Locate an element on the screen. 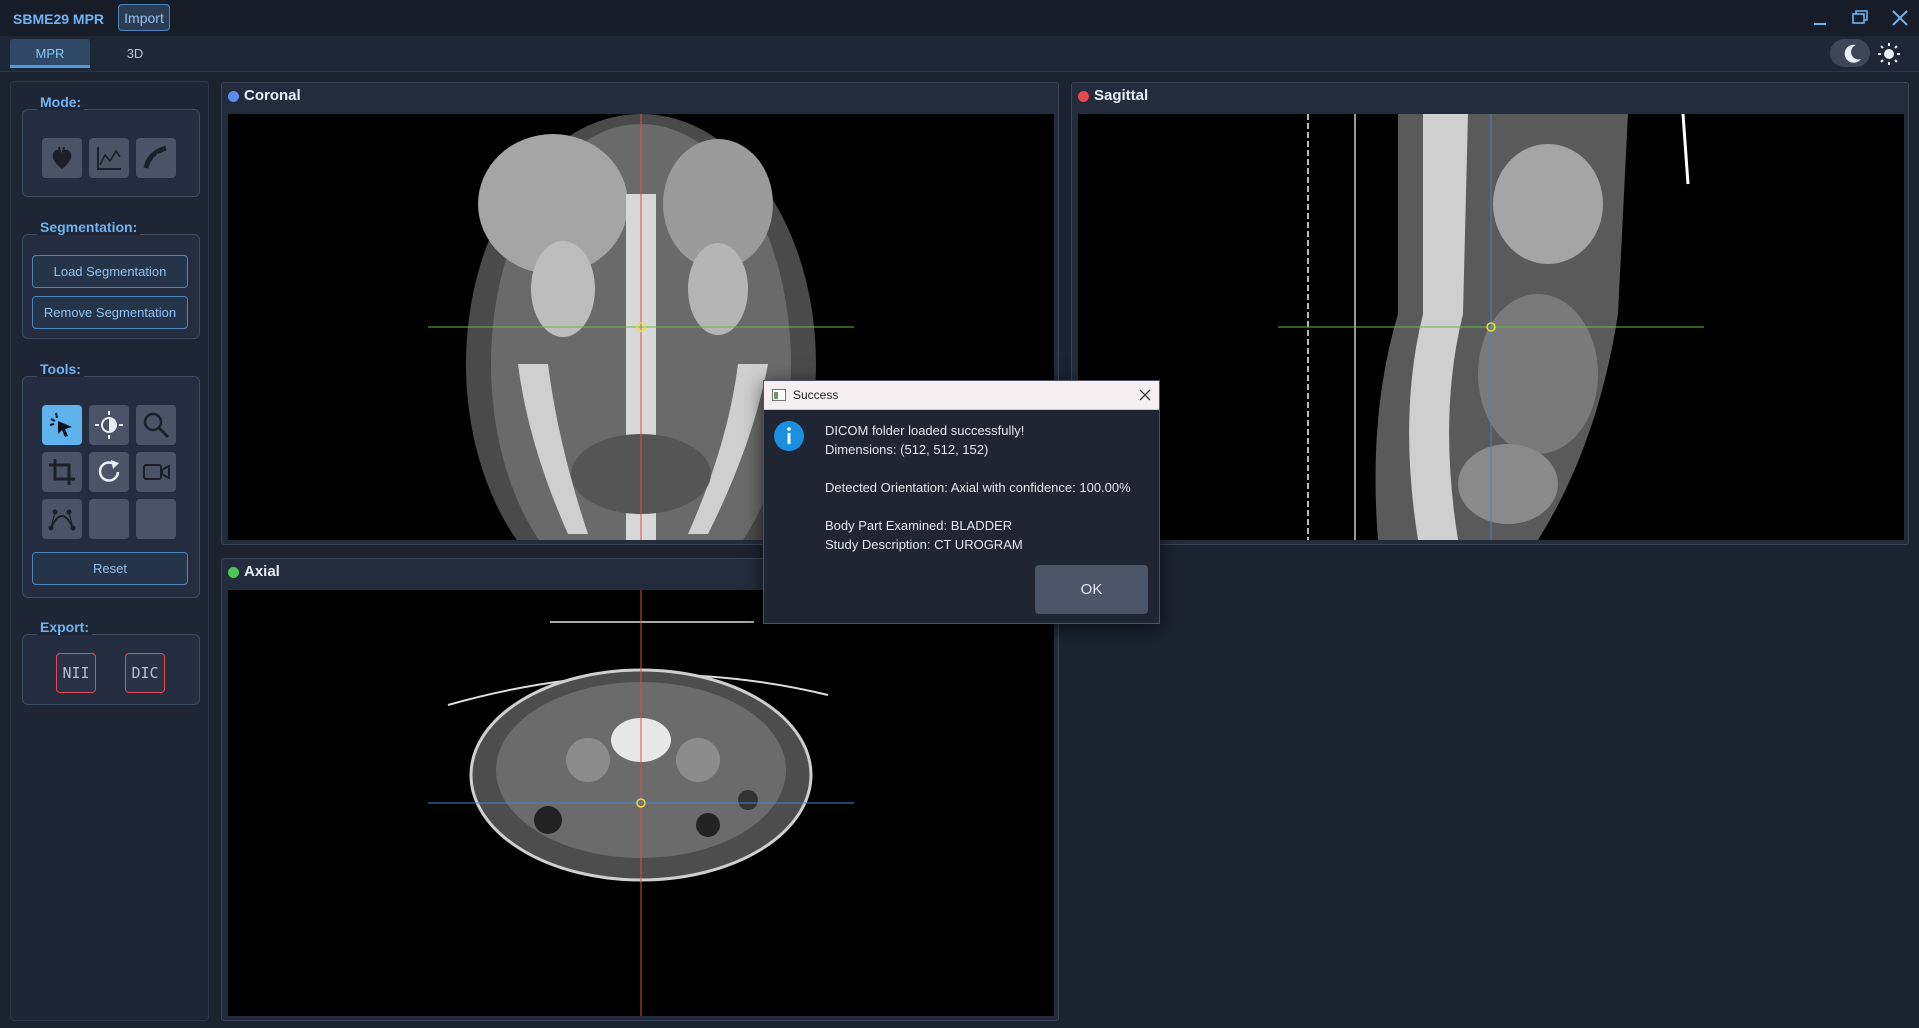  crop-icon is located at coordinates (62, 472).